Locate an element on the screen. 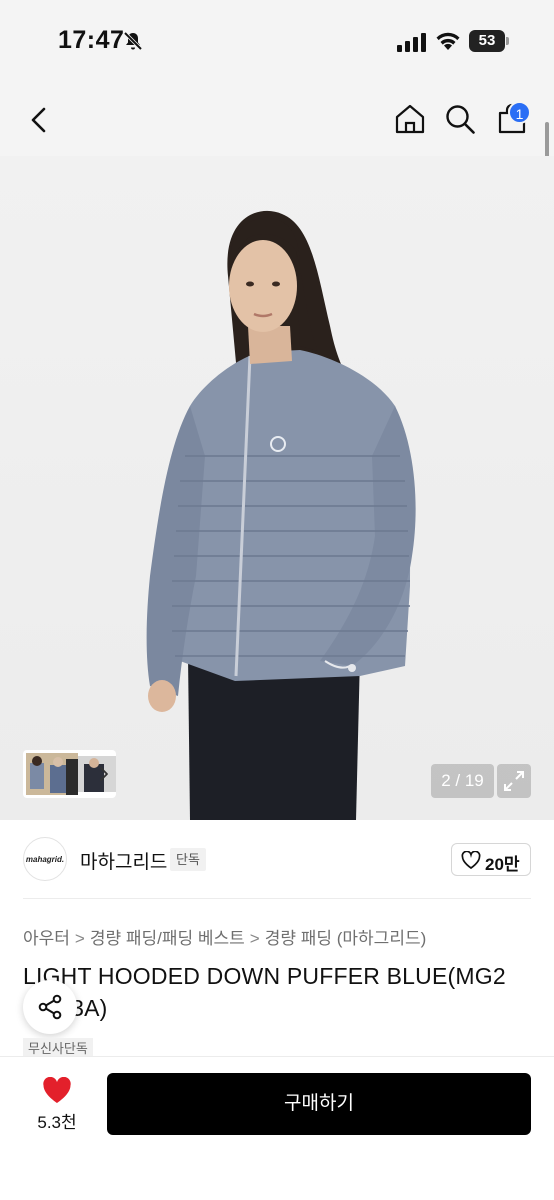 This screenshot has width=554, height=1200. image-page-counter: 2 / 19 is located at coordinates (462, 781).